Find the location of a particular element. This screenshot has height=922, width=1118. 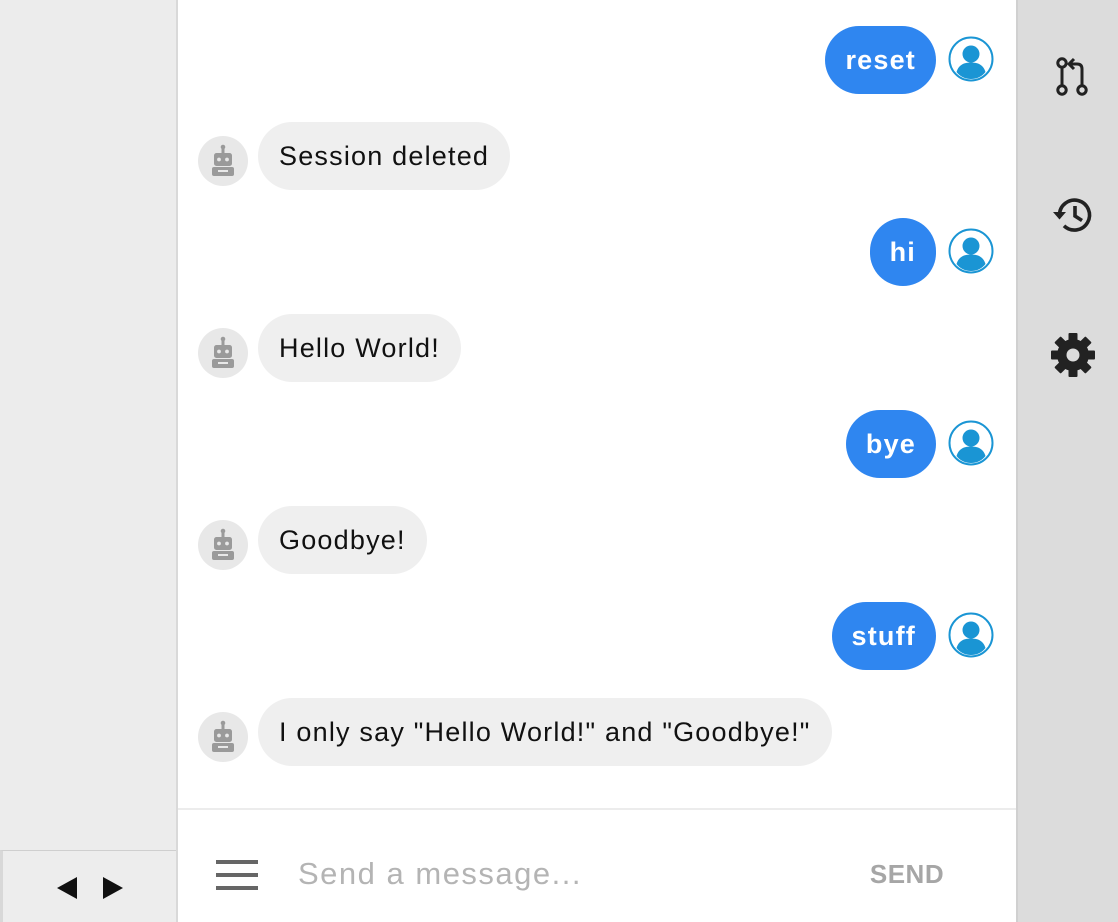

user-message-bubble: stuff is located at coordinates (883, 636).